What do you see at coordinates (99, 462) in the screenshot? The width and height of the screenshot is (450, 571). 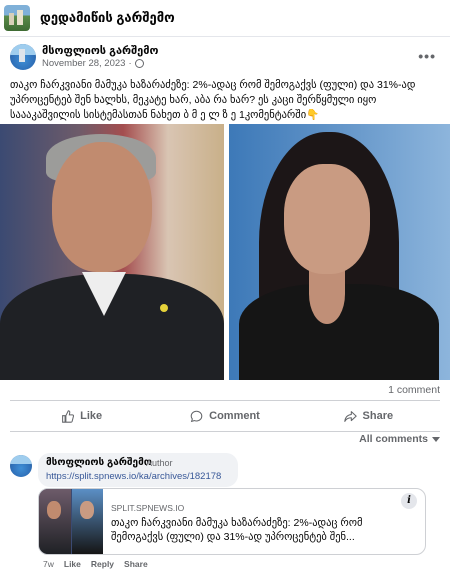 I see `comment-author: მსოფლიოს გარშემო` at bounding box center [99, 462].